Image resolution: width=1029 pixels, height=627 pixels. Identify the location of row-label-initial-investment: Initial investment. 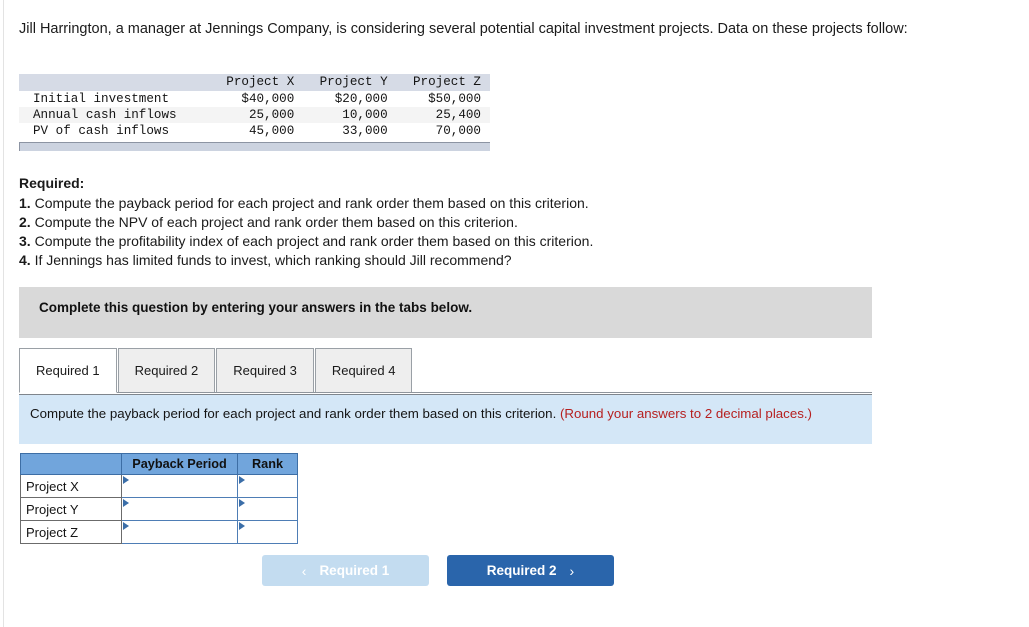
(101, 99).